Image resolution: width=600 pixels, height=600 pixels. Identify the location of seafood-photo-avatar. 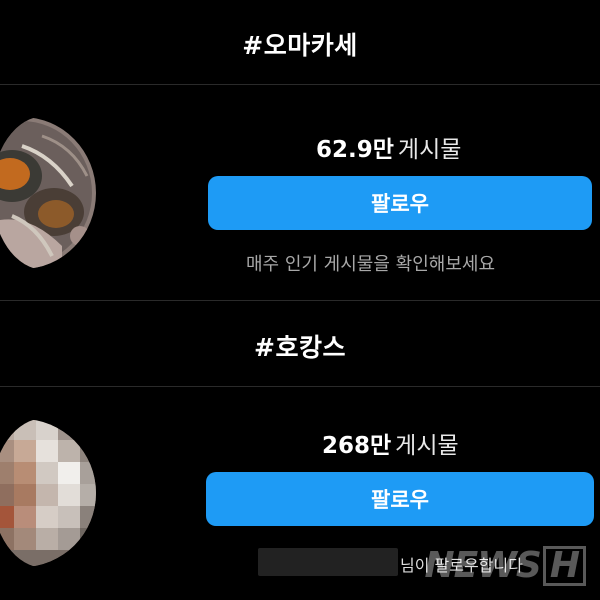
(48, 193).